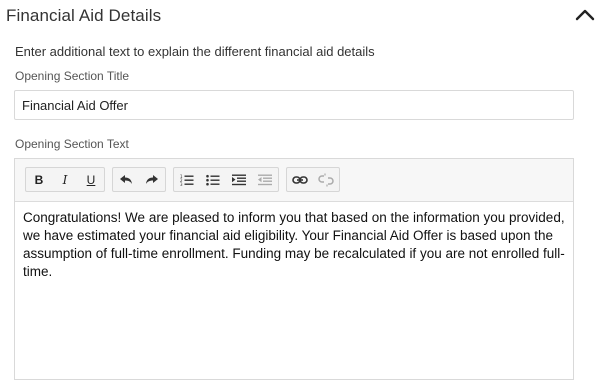 The image size is (600, 388). I want to click on ordered-list-icon: 1 2 3, so click(187, 180).